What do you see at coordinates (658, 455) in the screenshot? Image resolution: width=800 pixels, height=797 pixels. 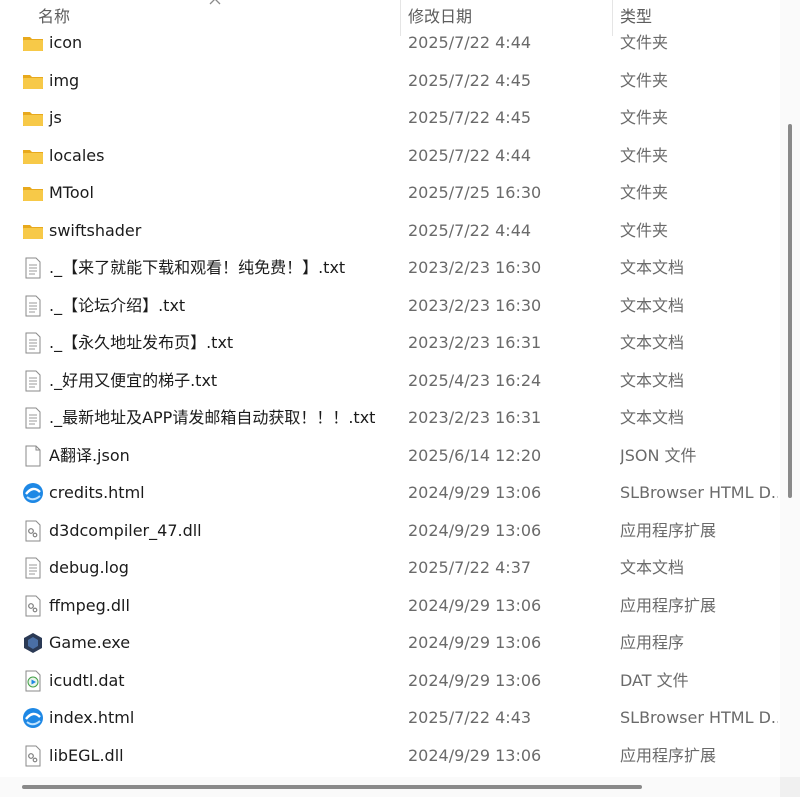 I see `file-type: JSON 文件` at bounding box center [658, 455].